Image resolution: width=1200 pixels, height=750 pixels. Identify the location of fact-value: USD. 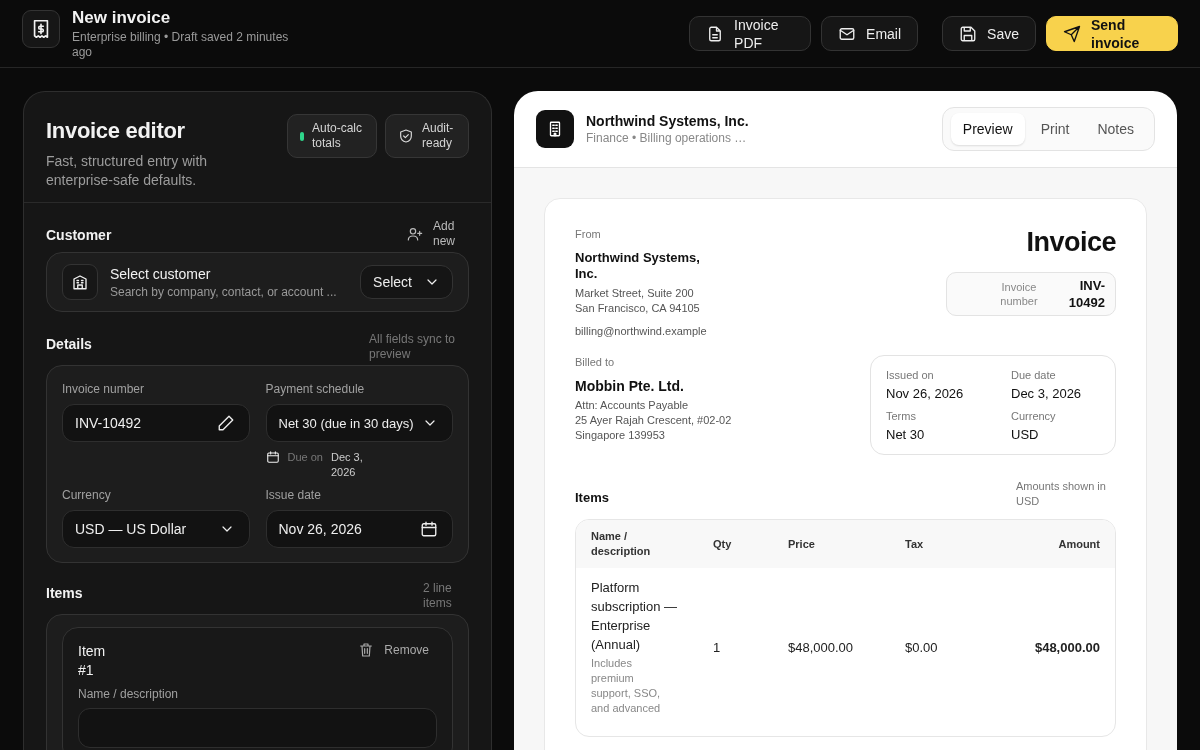
(1025, 434).